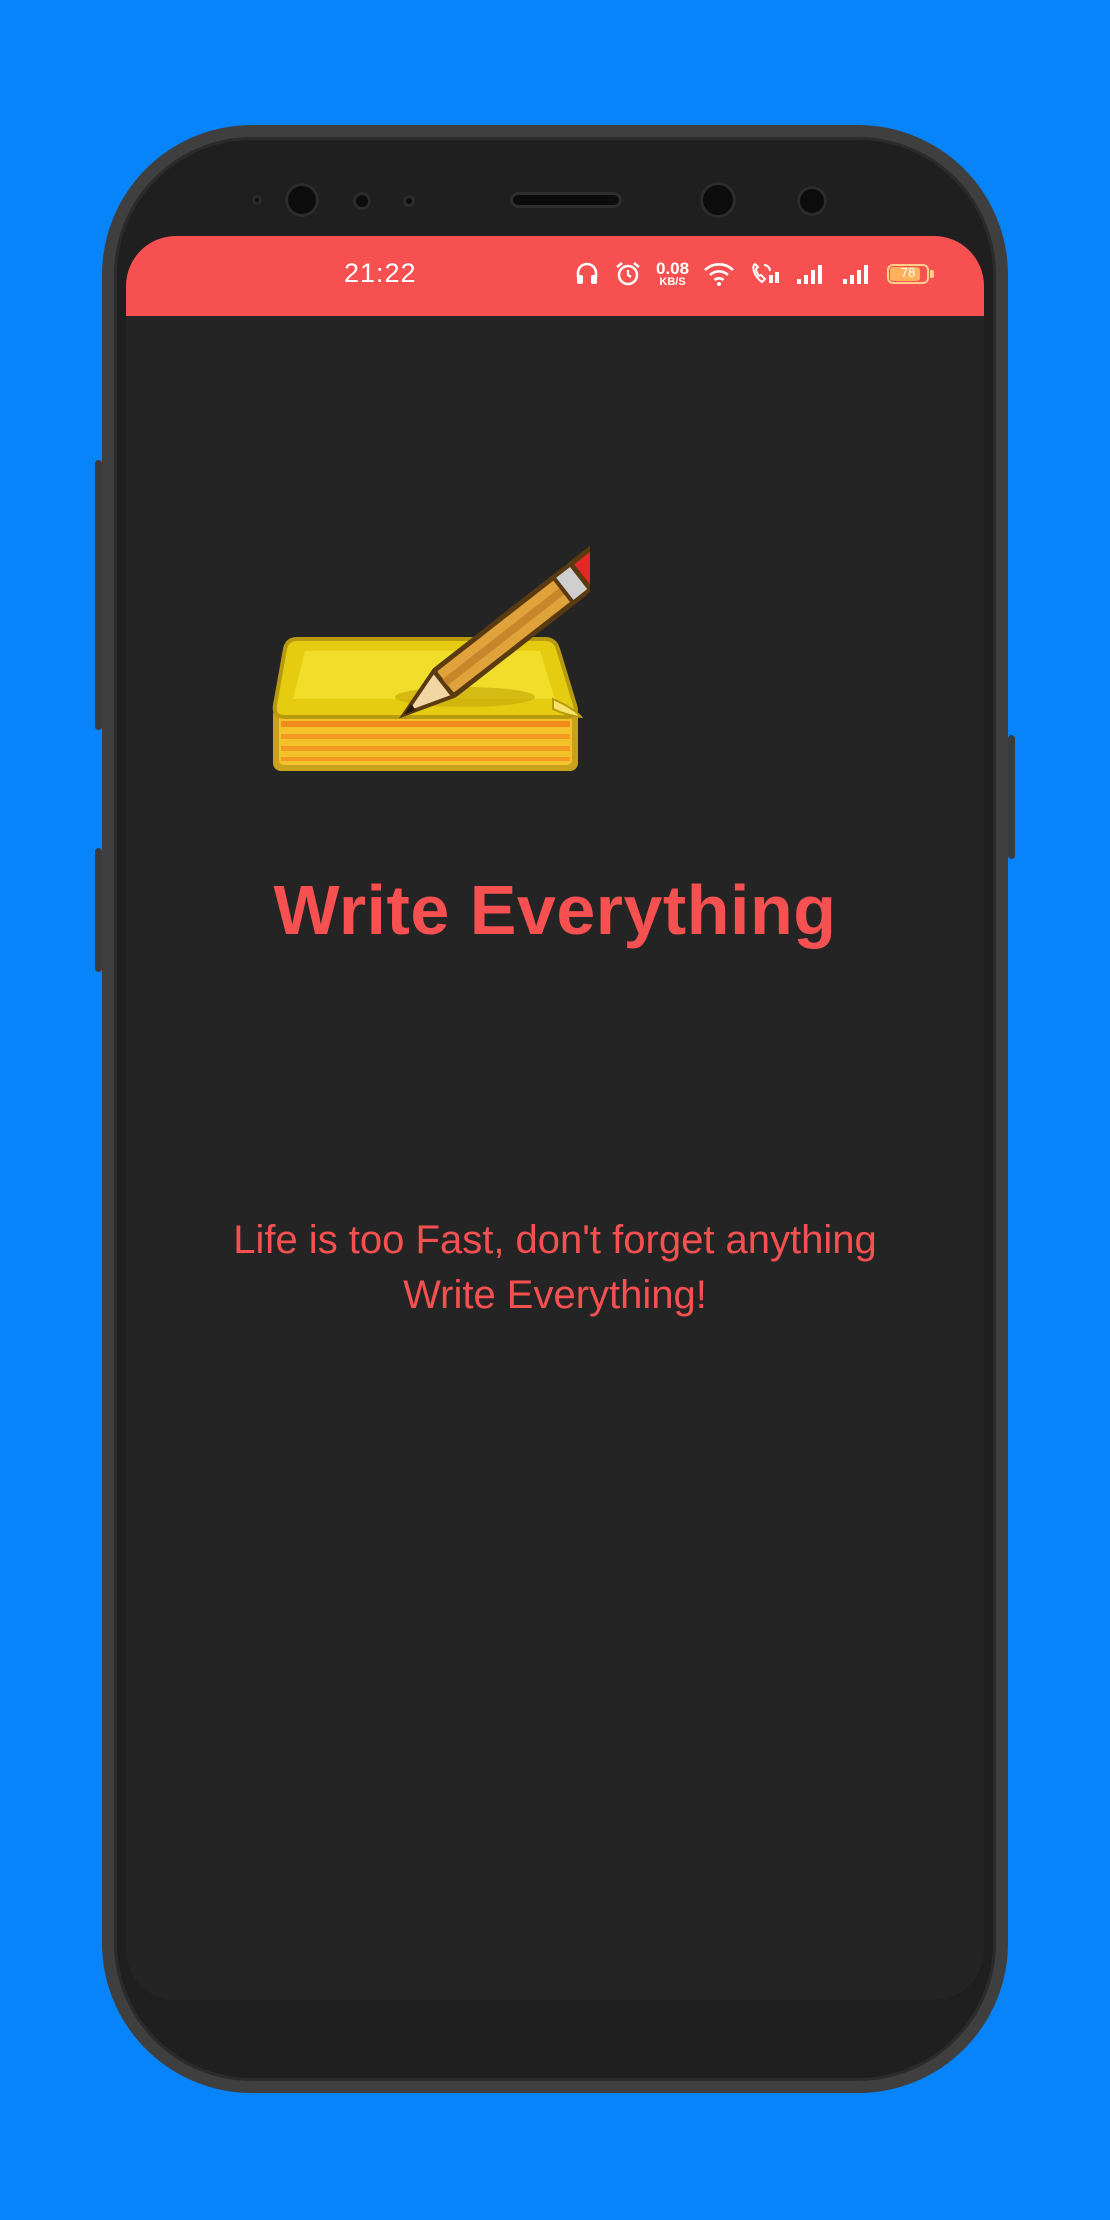  What do you see at coordinates (555, 1295) in the screenshot?
I see `app-subtitle-line-2: Write Everything!` at bounding box center [555, 1295].